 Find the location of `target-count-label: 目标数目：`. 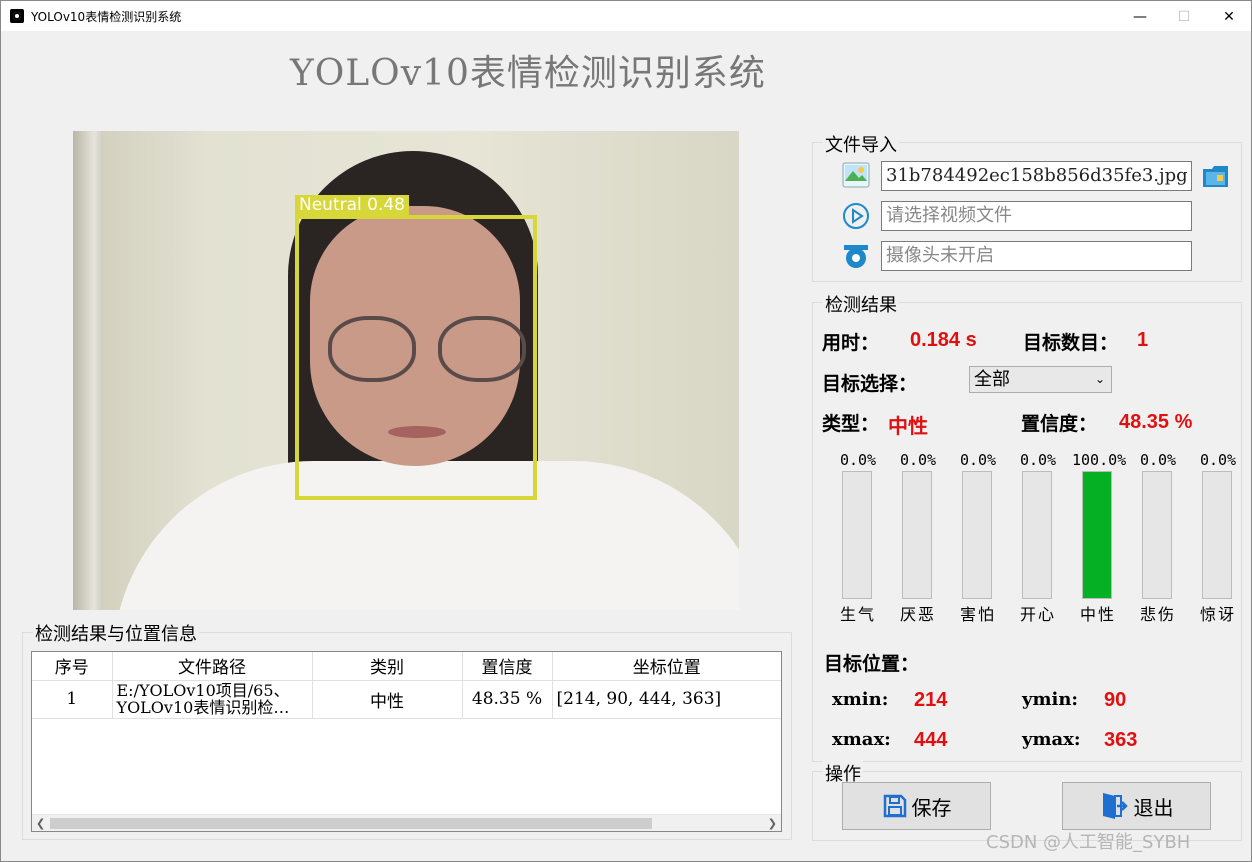

target-count-label: 目标数目： is located at coordinates (1071, 343).